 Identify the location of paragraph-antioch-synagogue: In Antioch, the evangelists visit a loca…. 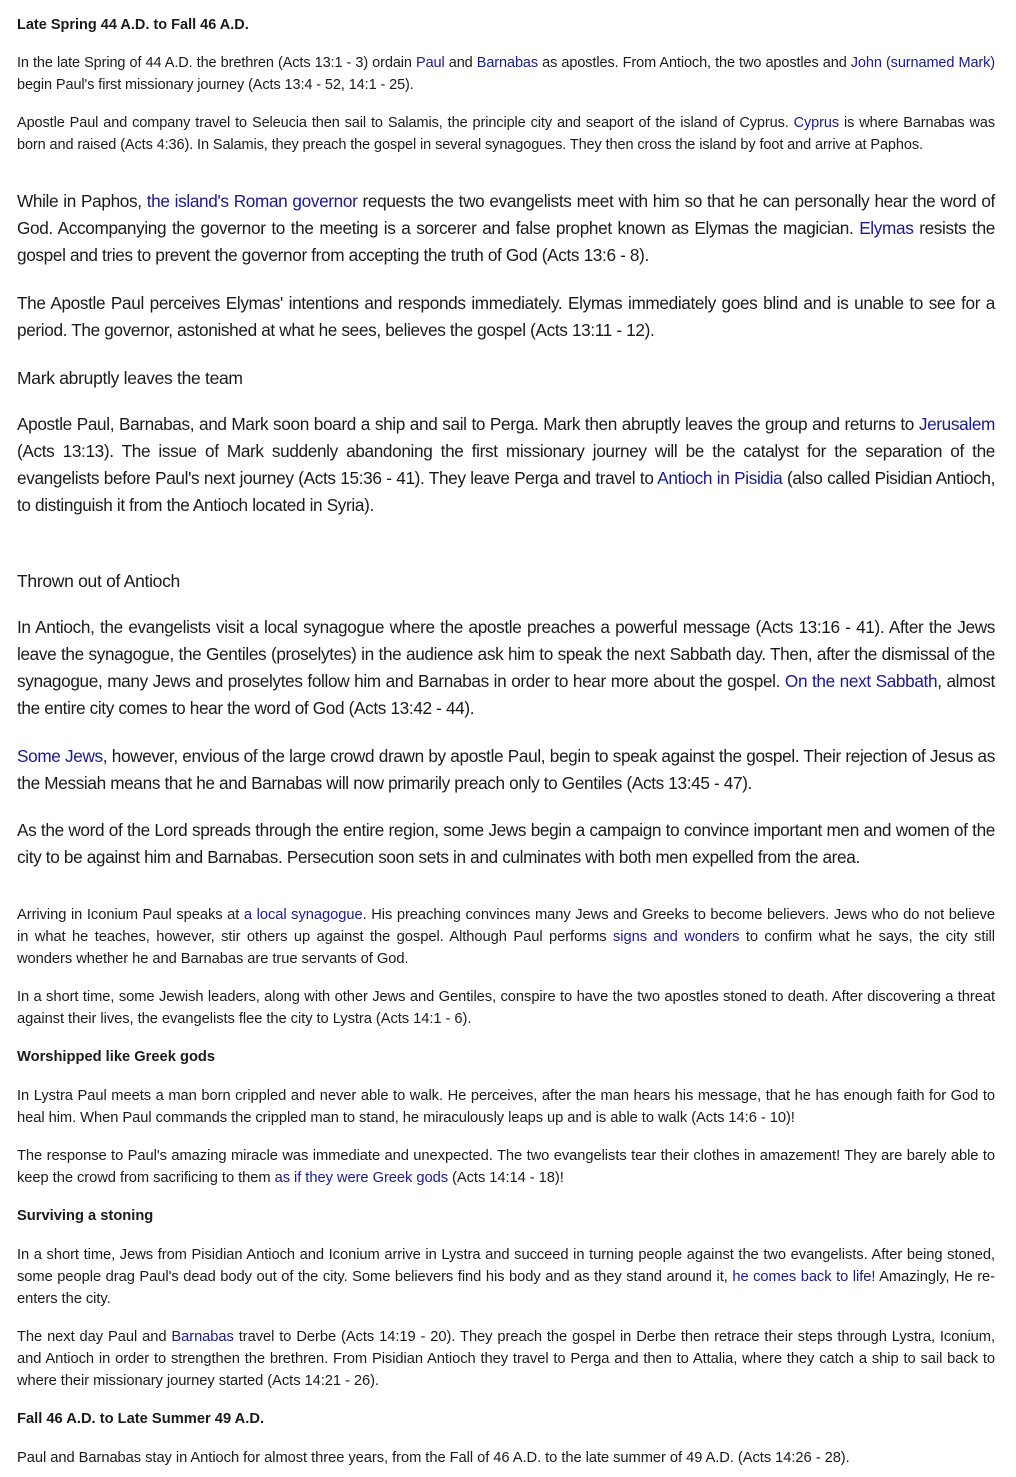
(506, 667).